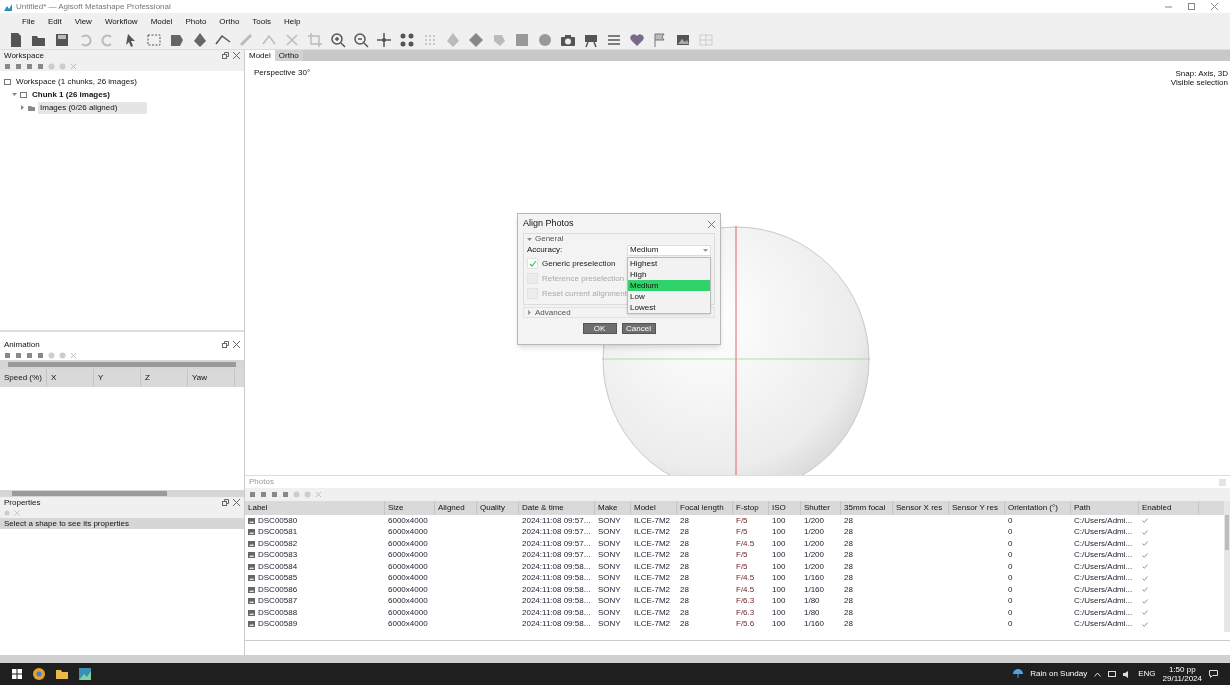 This screenshot has height=685, width=1230. I want to click on column-header: Aligned, so click(451, 508).